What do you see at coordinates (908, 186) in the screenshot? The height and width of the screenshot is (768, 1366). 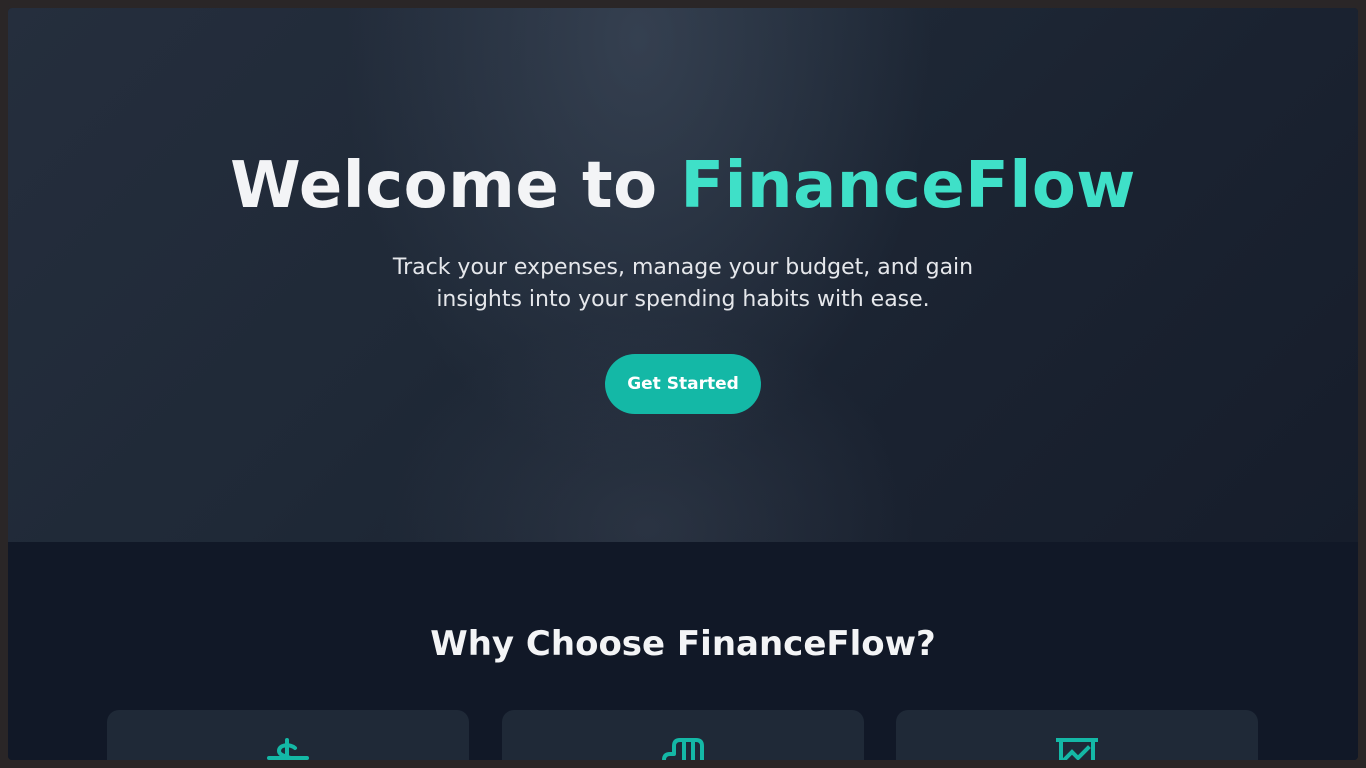 I see `hero-title-brand: FinanceFlow` at bounding box center [908, 186].